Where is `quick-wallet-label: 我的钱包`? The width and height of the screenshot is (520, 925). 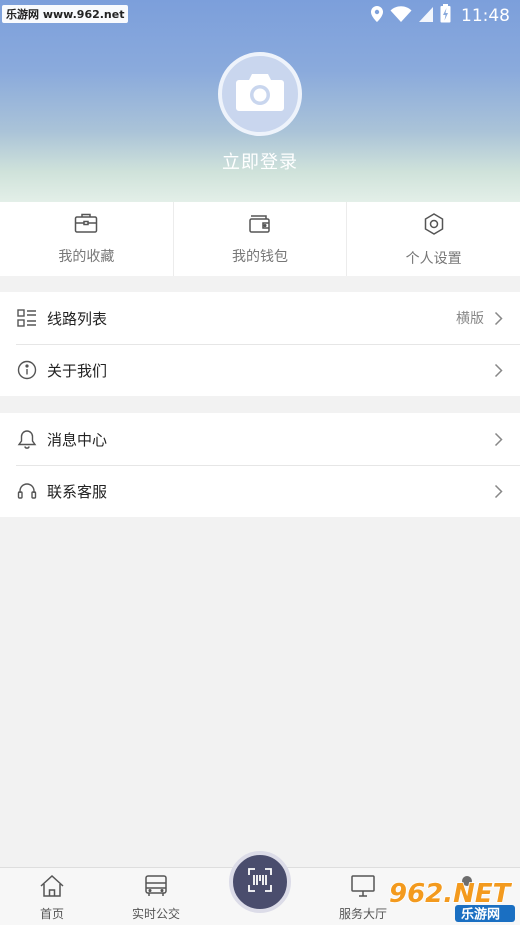 quick-wallet-label: 我的钱包 is located at coordinates (260, 257).